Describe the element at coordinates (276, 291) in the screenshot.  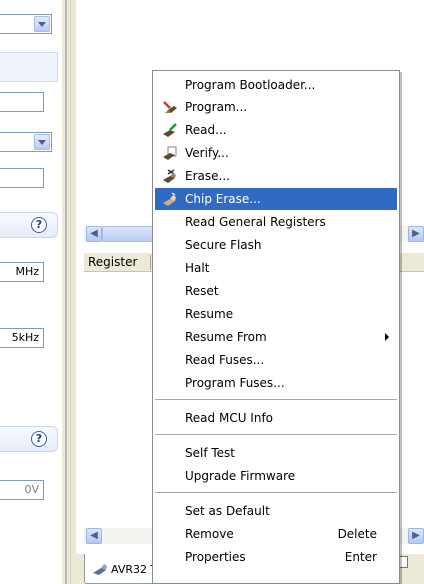
I see `menu-item-reset: Reset` at that location.